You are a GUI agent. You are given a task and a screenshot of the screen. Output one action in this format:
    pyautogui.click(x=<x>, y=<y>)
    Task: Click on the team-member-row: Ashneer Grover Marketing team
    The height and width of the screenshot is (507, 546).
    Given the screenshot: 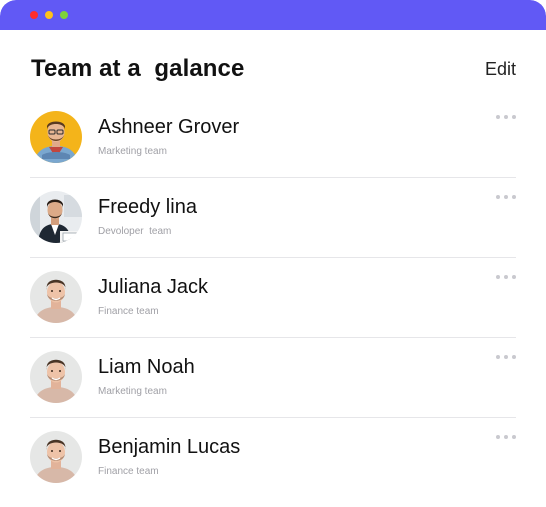 What is the action you would take?
    pyautogui.click(x=273, y=138)
    